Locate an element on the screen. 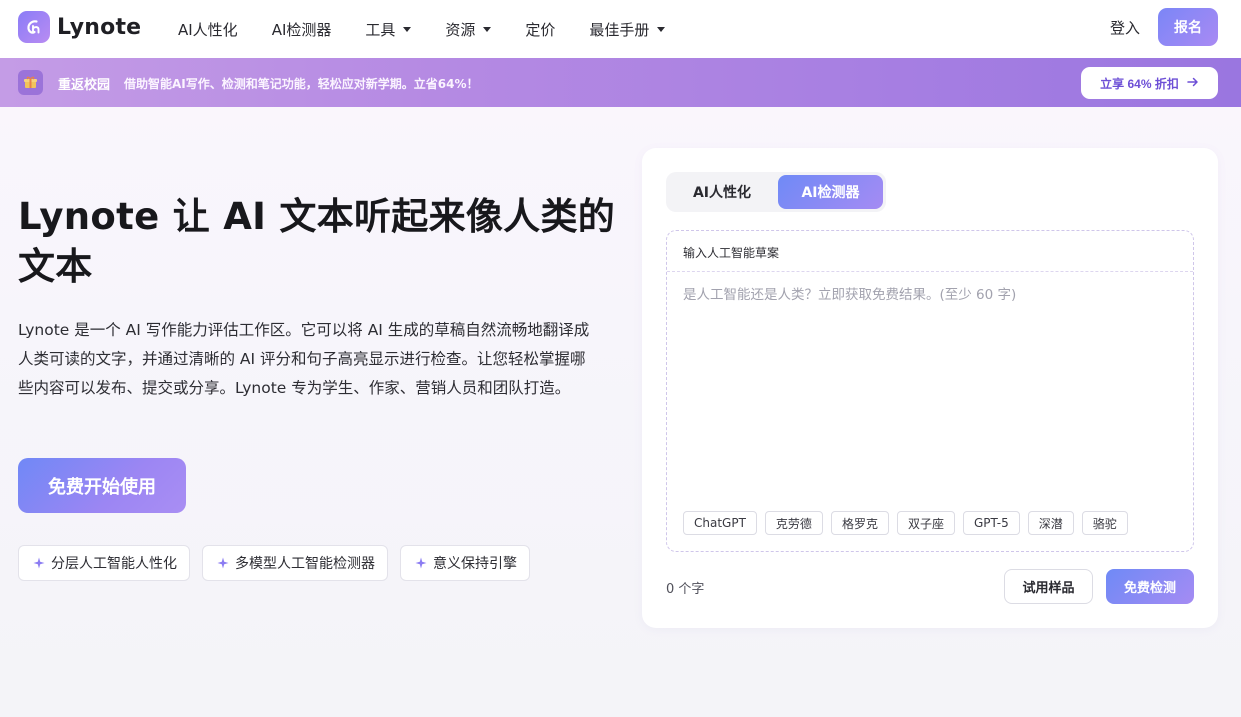 Image resolution: width=1241 pixels, height=717 pixels. mode-tabs: AI人性化 AI检测器 is located at coordinates (776, 192).